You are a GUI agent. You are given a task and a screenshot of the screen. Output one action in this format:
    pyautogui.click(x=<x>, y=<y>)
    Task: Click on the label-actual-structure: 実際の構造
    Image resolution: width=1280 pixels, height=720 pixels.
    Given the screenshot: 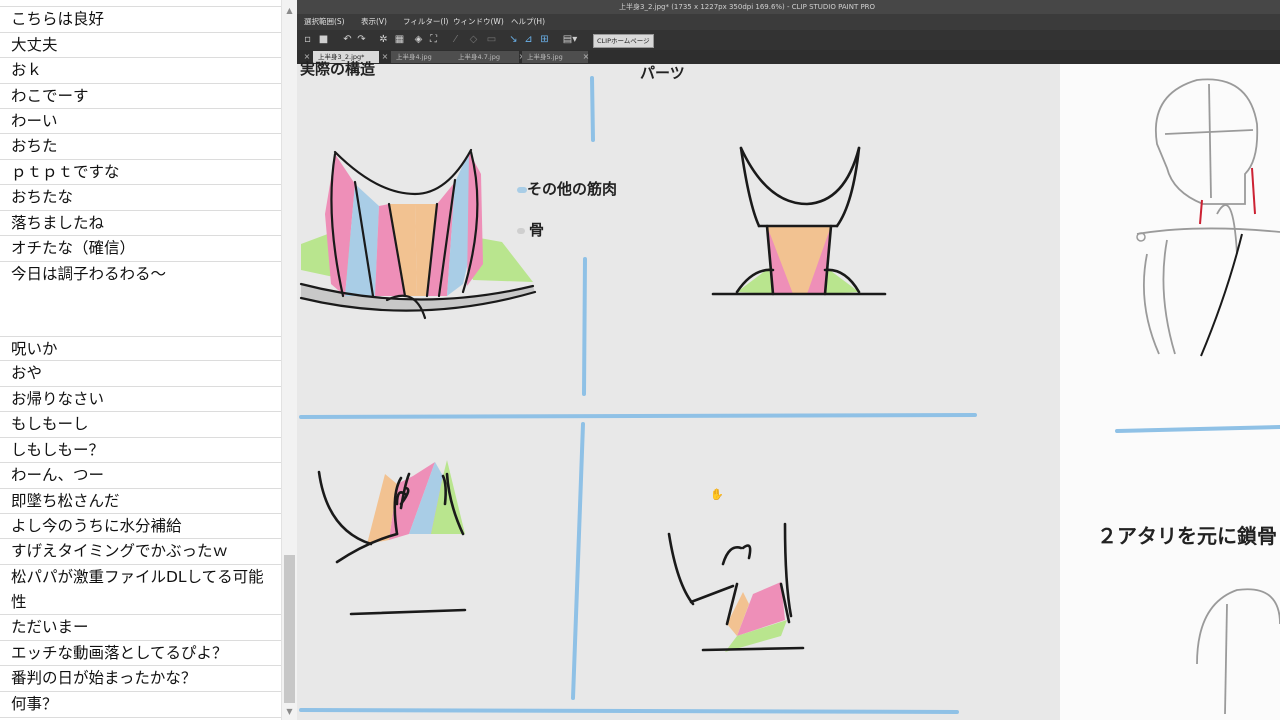 What is the action you would take?
    pyautogui.click(x=338, y=69)
    